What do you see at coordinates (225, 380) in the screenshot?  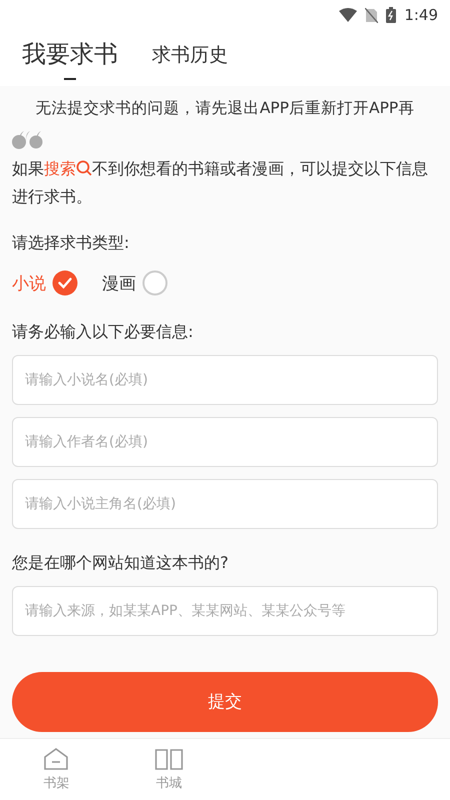 I see `input-field: 请输入小说名(必填)` at bounding box center [225, 380].